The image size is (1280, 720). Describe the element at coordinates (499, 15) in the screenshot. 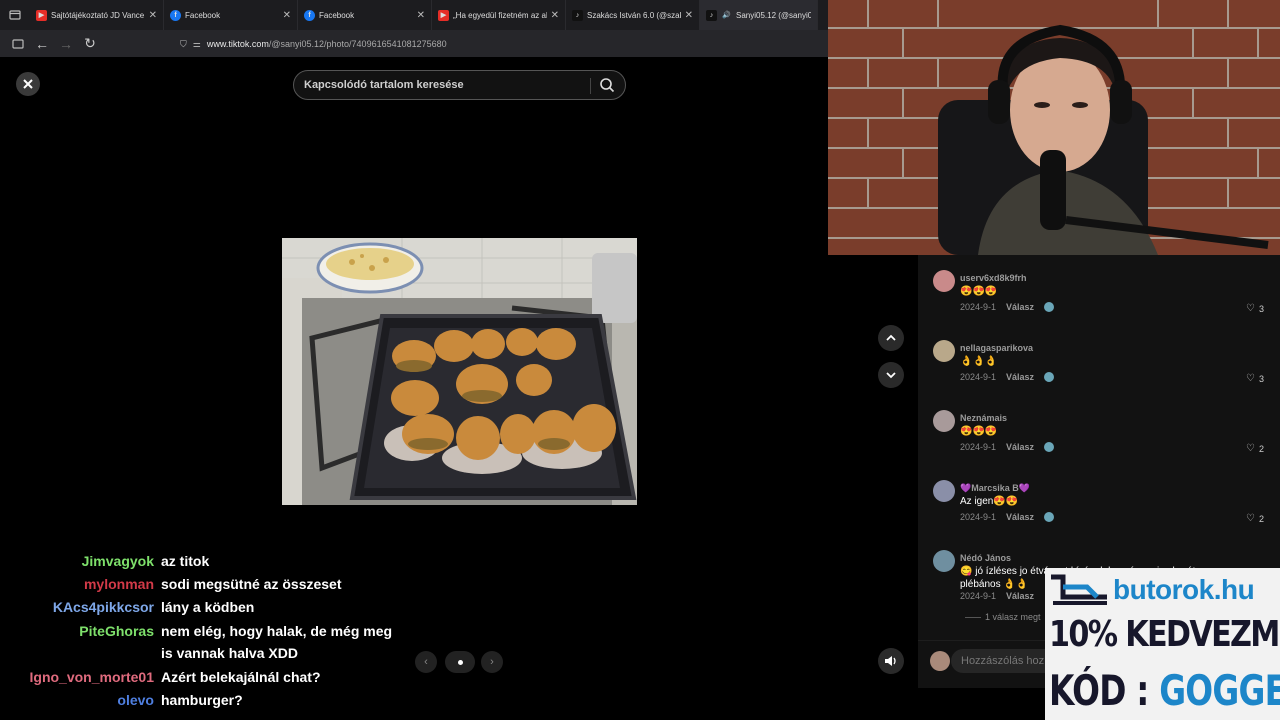

I see `browser-tab: ▶ „Ha egyedül fizetném az al ✕` at that location.